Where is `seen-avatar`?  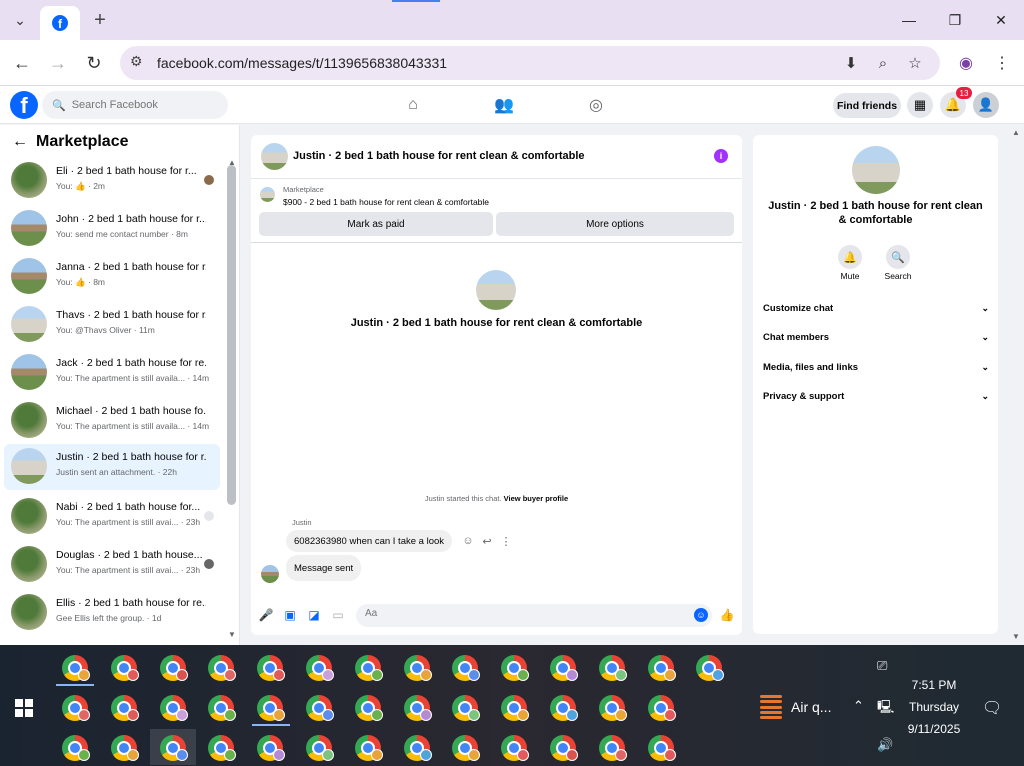
seen-avatar is located at coordinates (209, 564).